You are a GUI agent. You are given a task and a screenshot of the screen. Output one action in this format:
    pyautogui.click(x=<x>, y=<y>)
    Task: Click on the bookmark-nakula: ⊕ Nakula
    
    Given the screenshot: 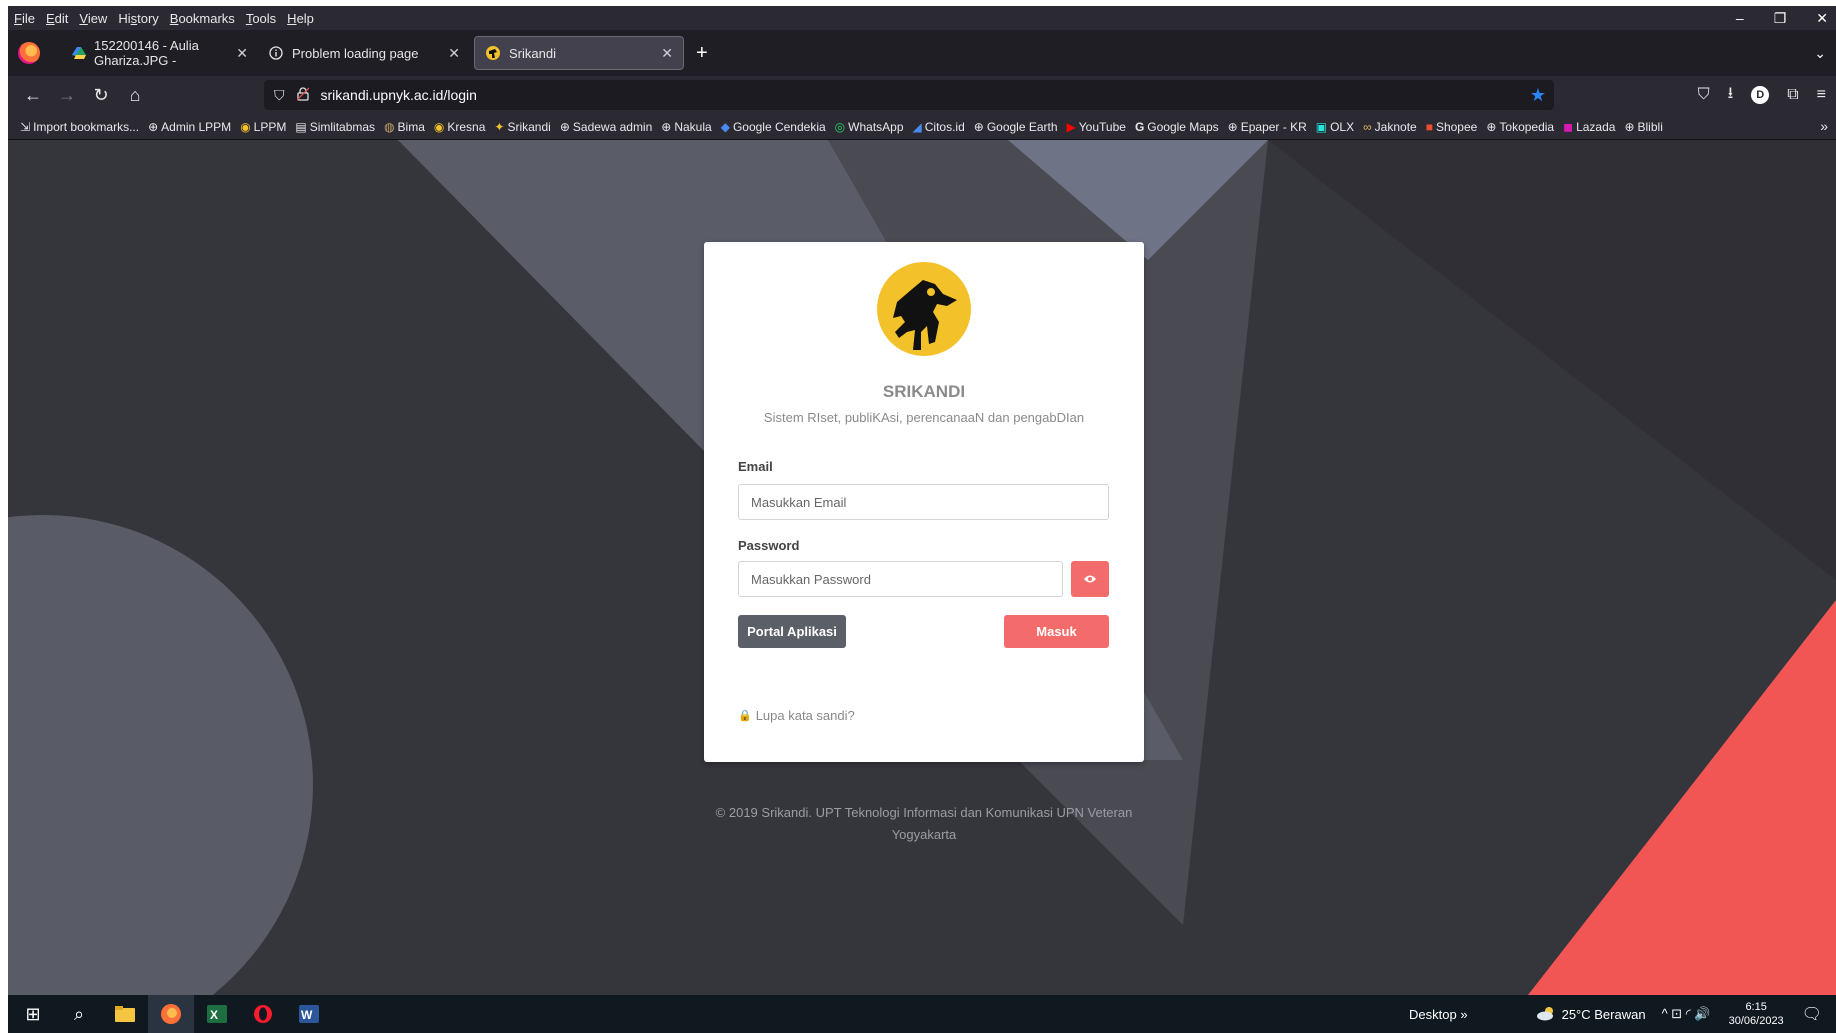 What is the action you would take?
    pyautogui.click(x=686, y=127)
    